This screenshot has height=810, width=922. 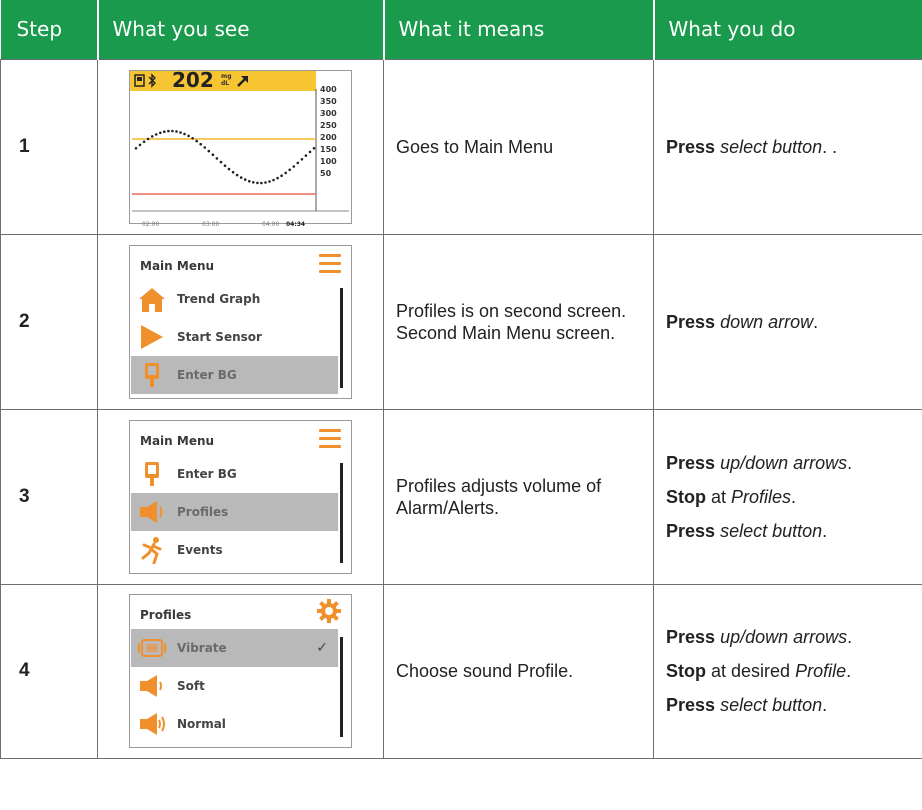 I want to click on y-tick-label: 250, so click(x=328, y=125).